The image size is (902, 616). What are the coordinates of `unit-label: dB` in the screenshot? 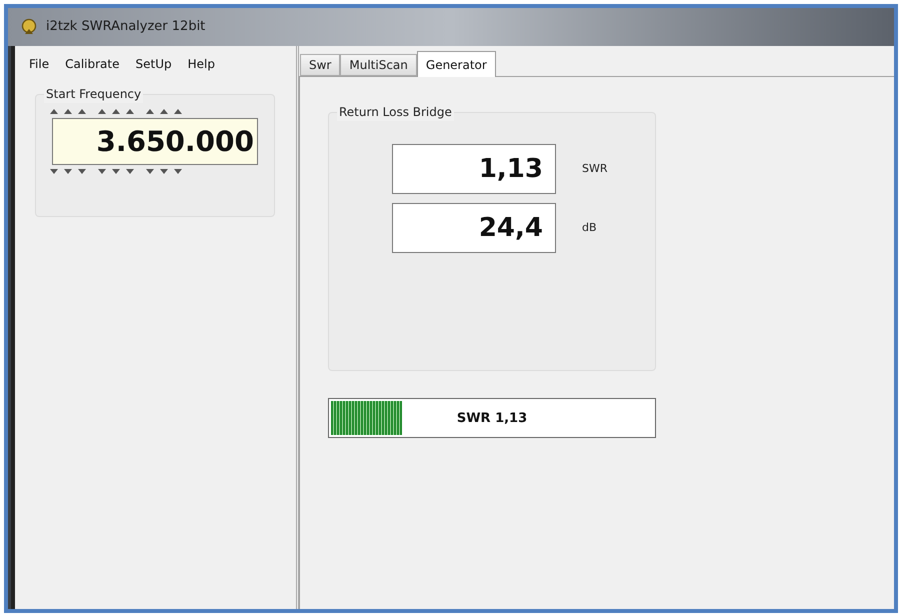 It's located at (589, 228).